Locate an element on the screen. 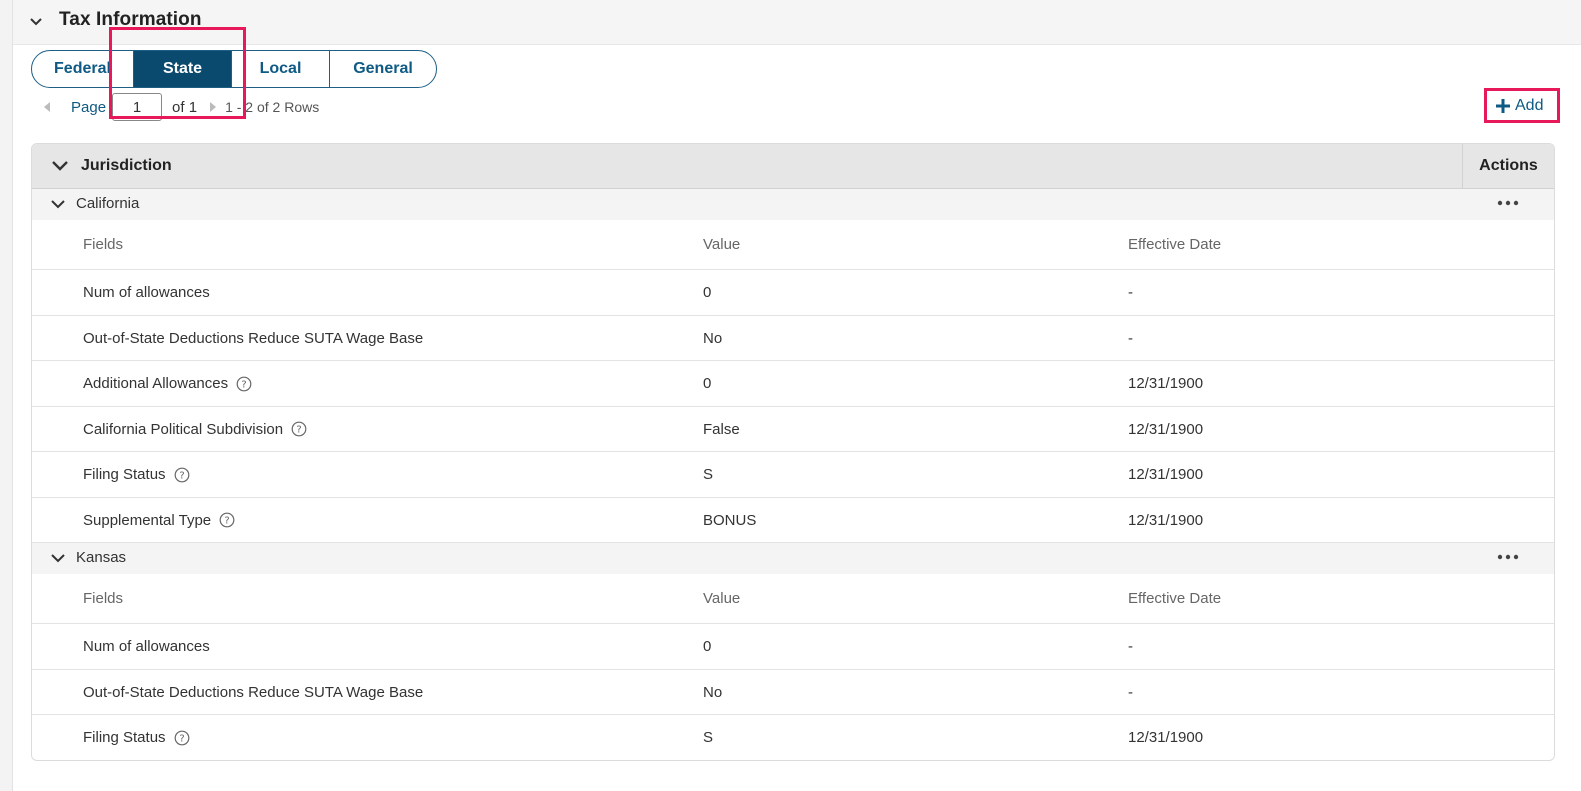 This screenshot has height=791, width=1581. pager-rows-count: 1 - 2 of 2 Rows is located at coordinates (272, 107).